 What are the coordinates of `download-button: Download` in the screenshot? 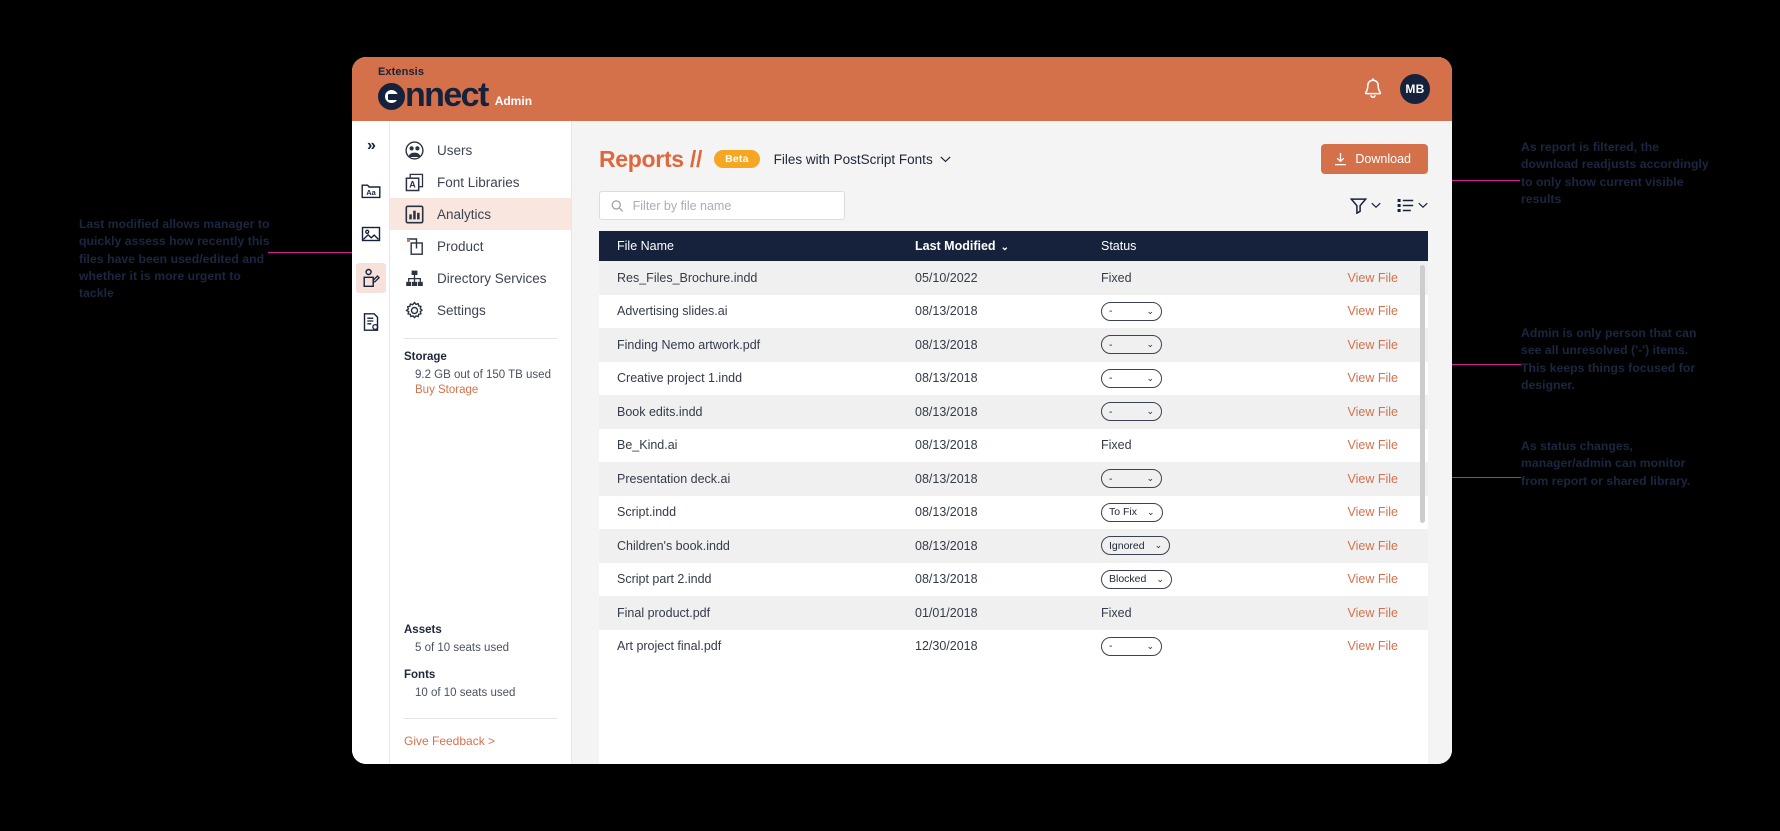 It's located at (1374, 159).